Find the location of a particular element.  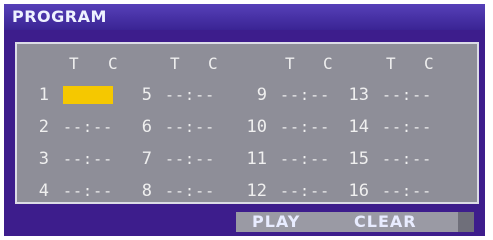

play-button: PLAY is located at coordinates (276, 222).